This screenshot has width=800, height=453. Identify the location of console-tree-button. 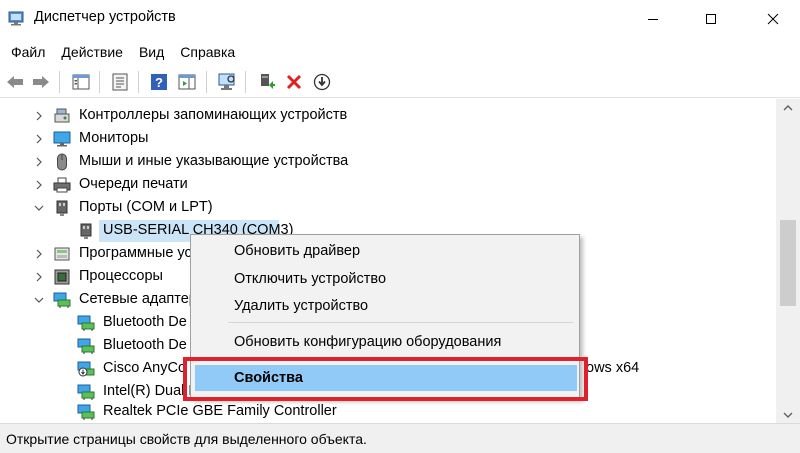
(81, 82).